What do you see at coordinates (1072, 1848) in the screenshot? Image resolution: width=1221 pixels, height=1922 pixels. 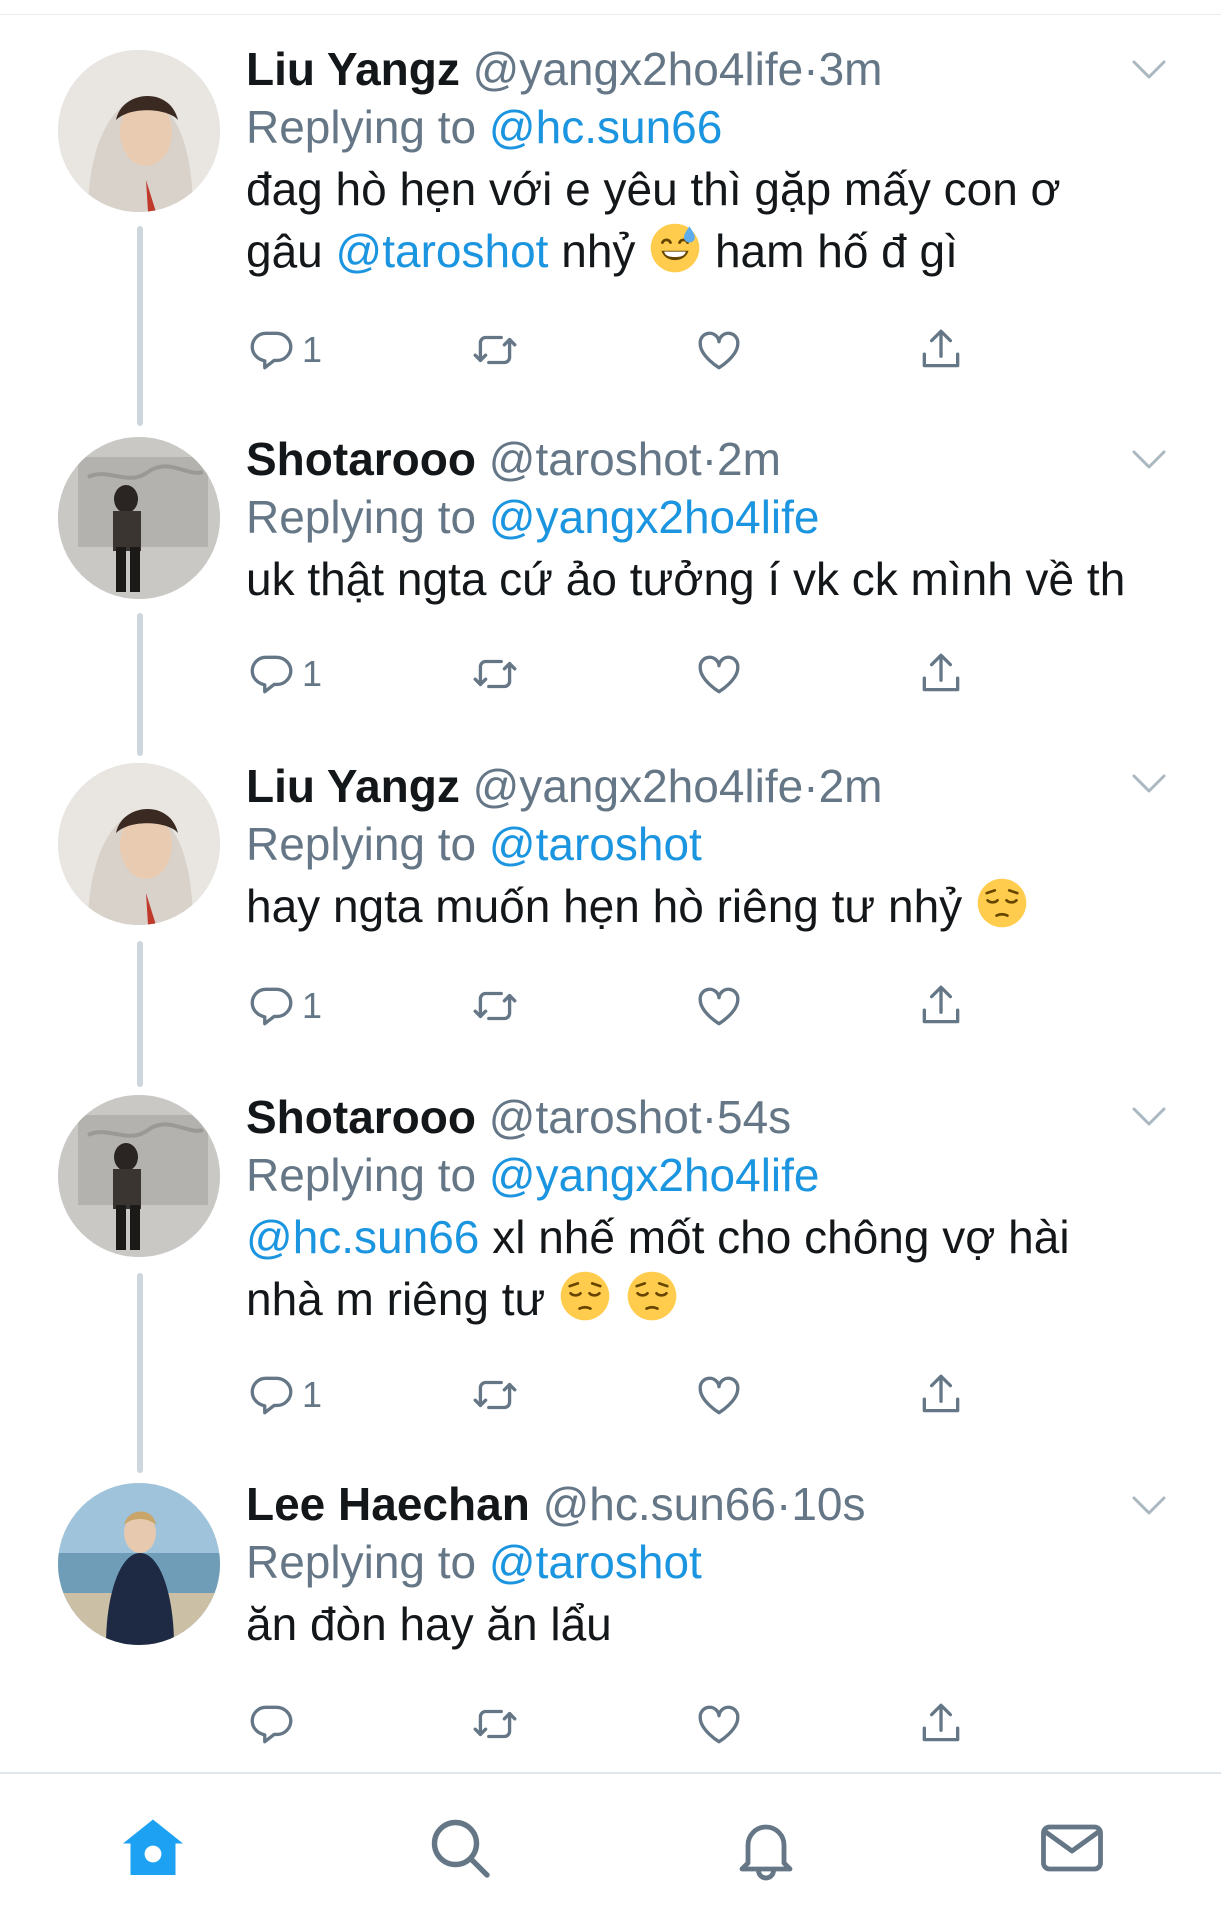 I see `messages-icon` at bounding box center [1072, 1848].